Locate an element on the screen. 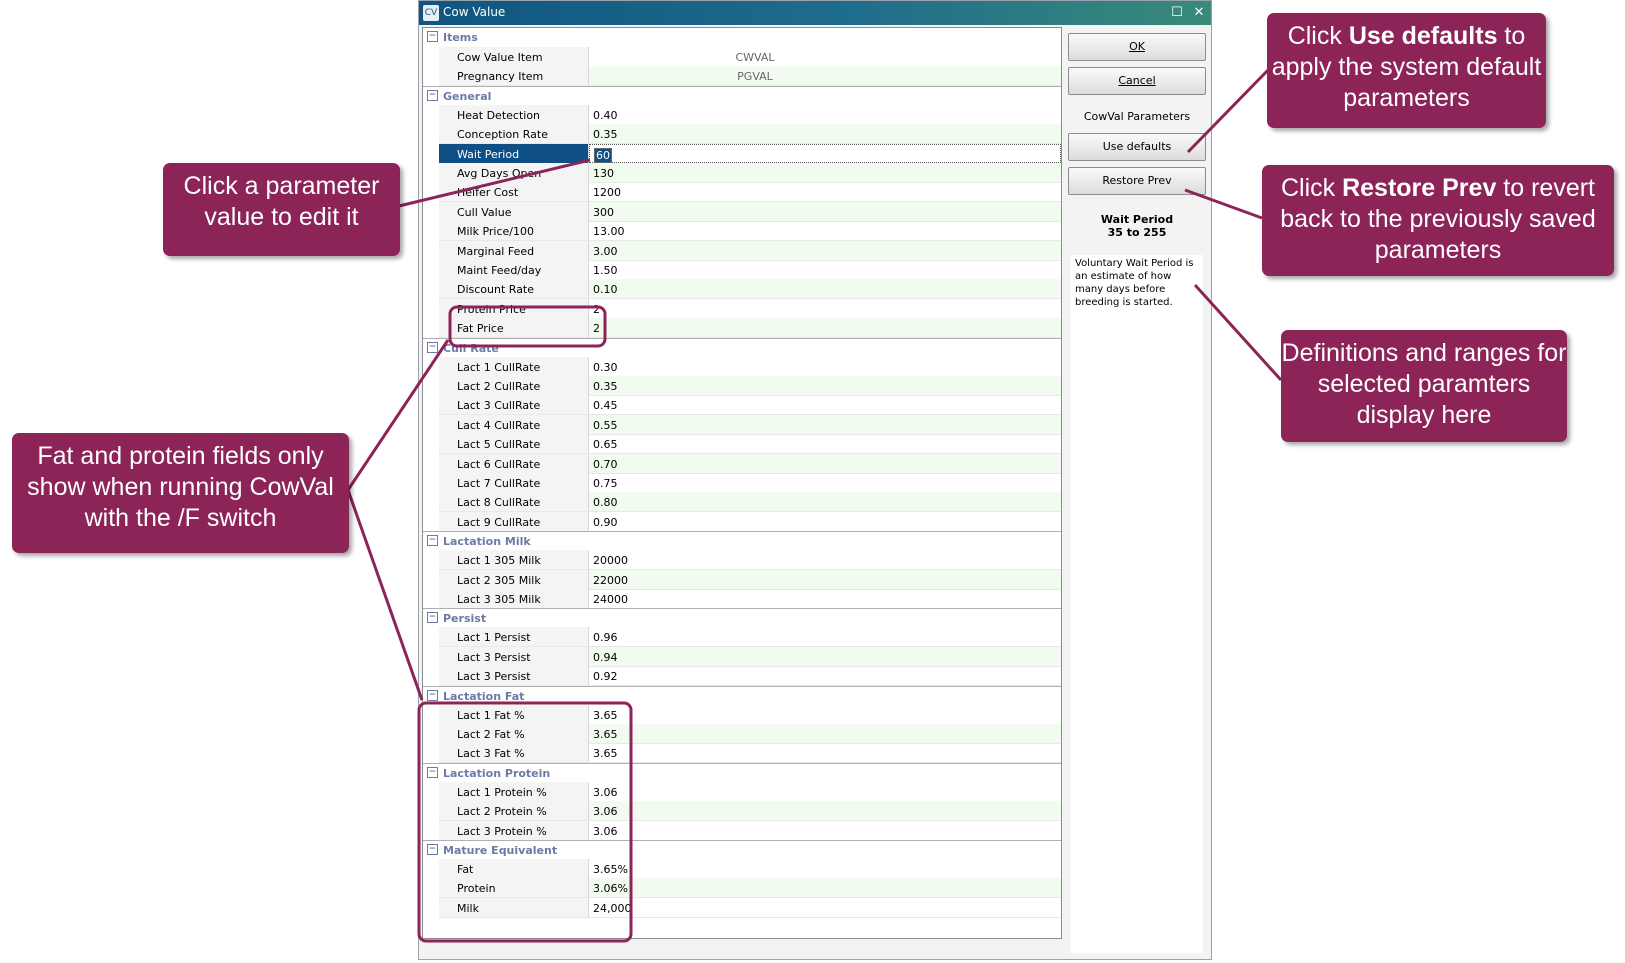  param-row: Fat Price 2 is located at coordinates (750, 328).